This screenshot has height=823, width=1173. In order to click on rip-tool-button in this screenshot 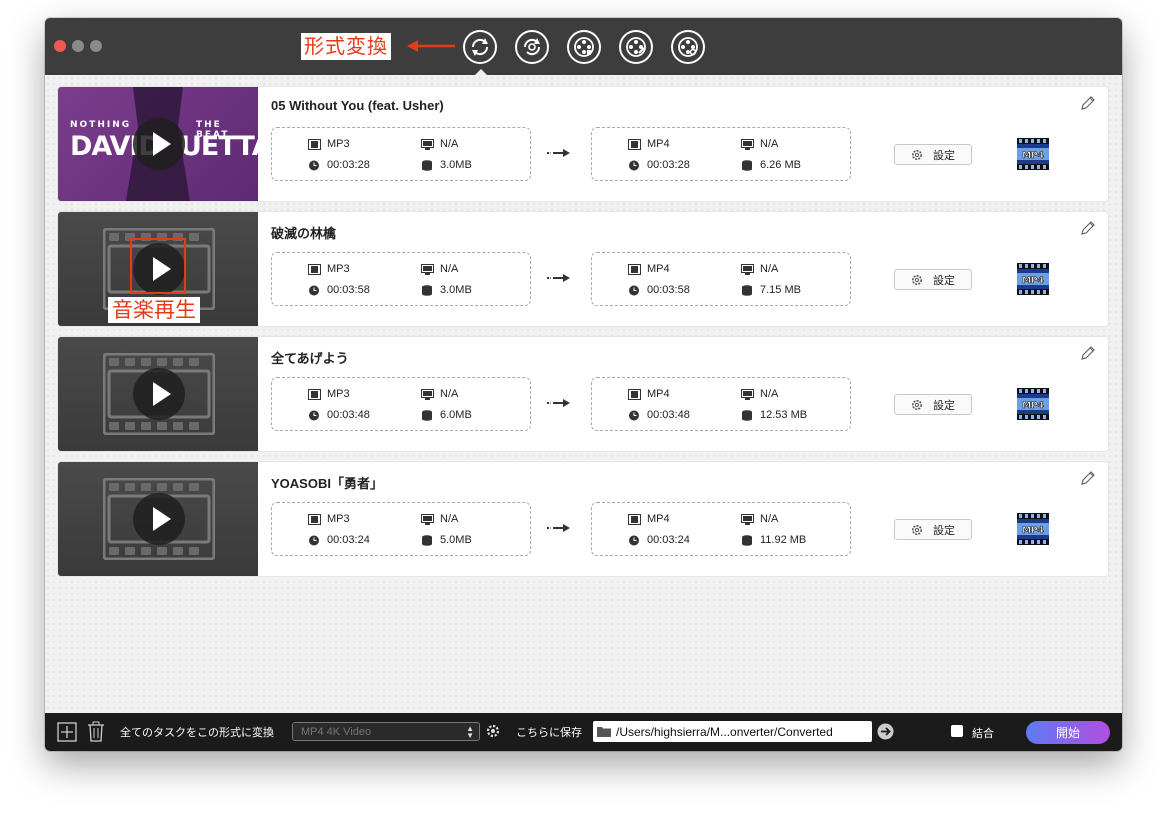, I will do `click(532, 47)`.